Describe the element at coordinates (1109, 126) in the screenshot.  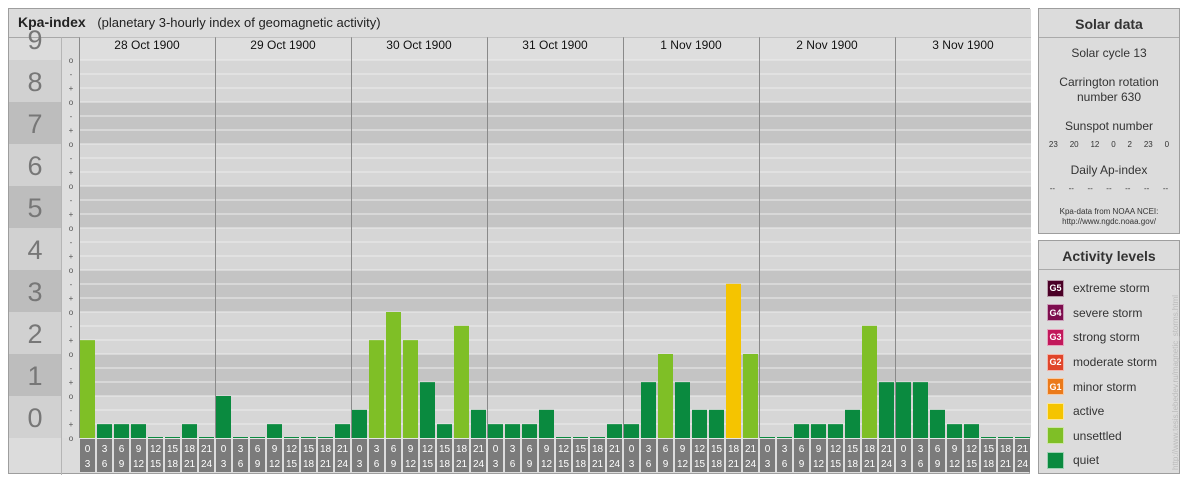
I see `sunspot-label: Sunspot number` at that location.